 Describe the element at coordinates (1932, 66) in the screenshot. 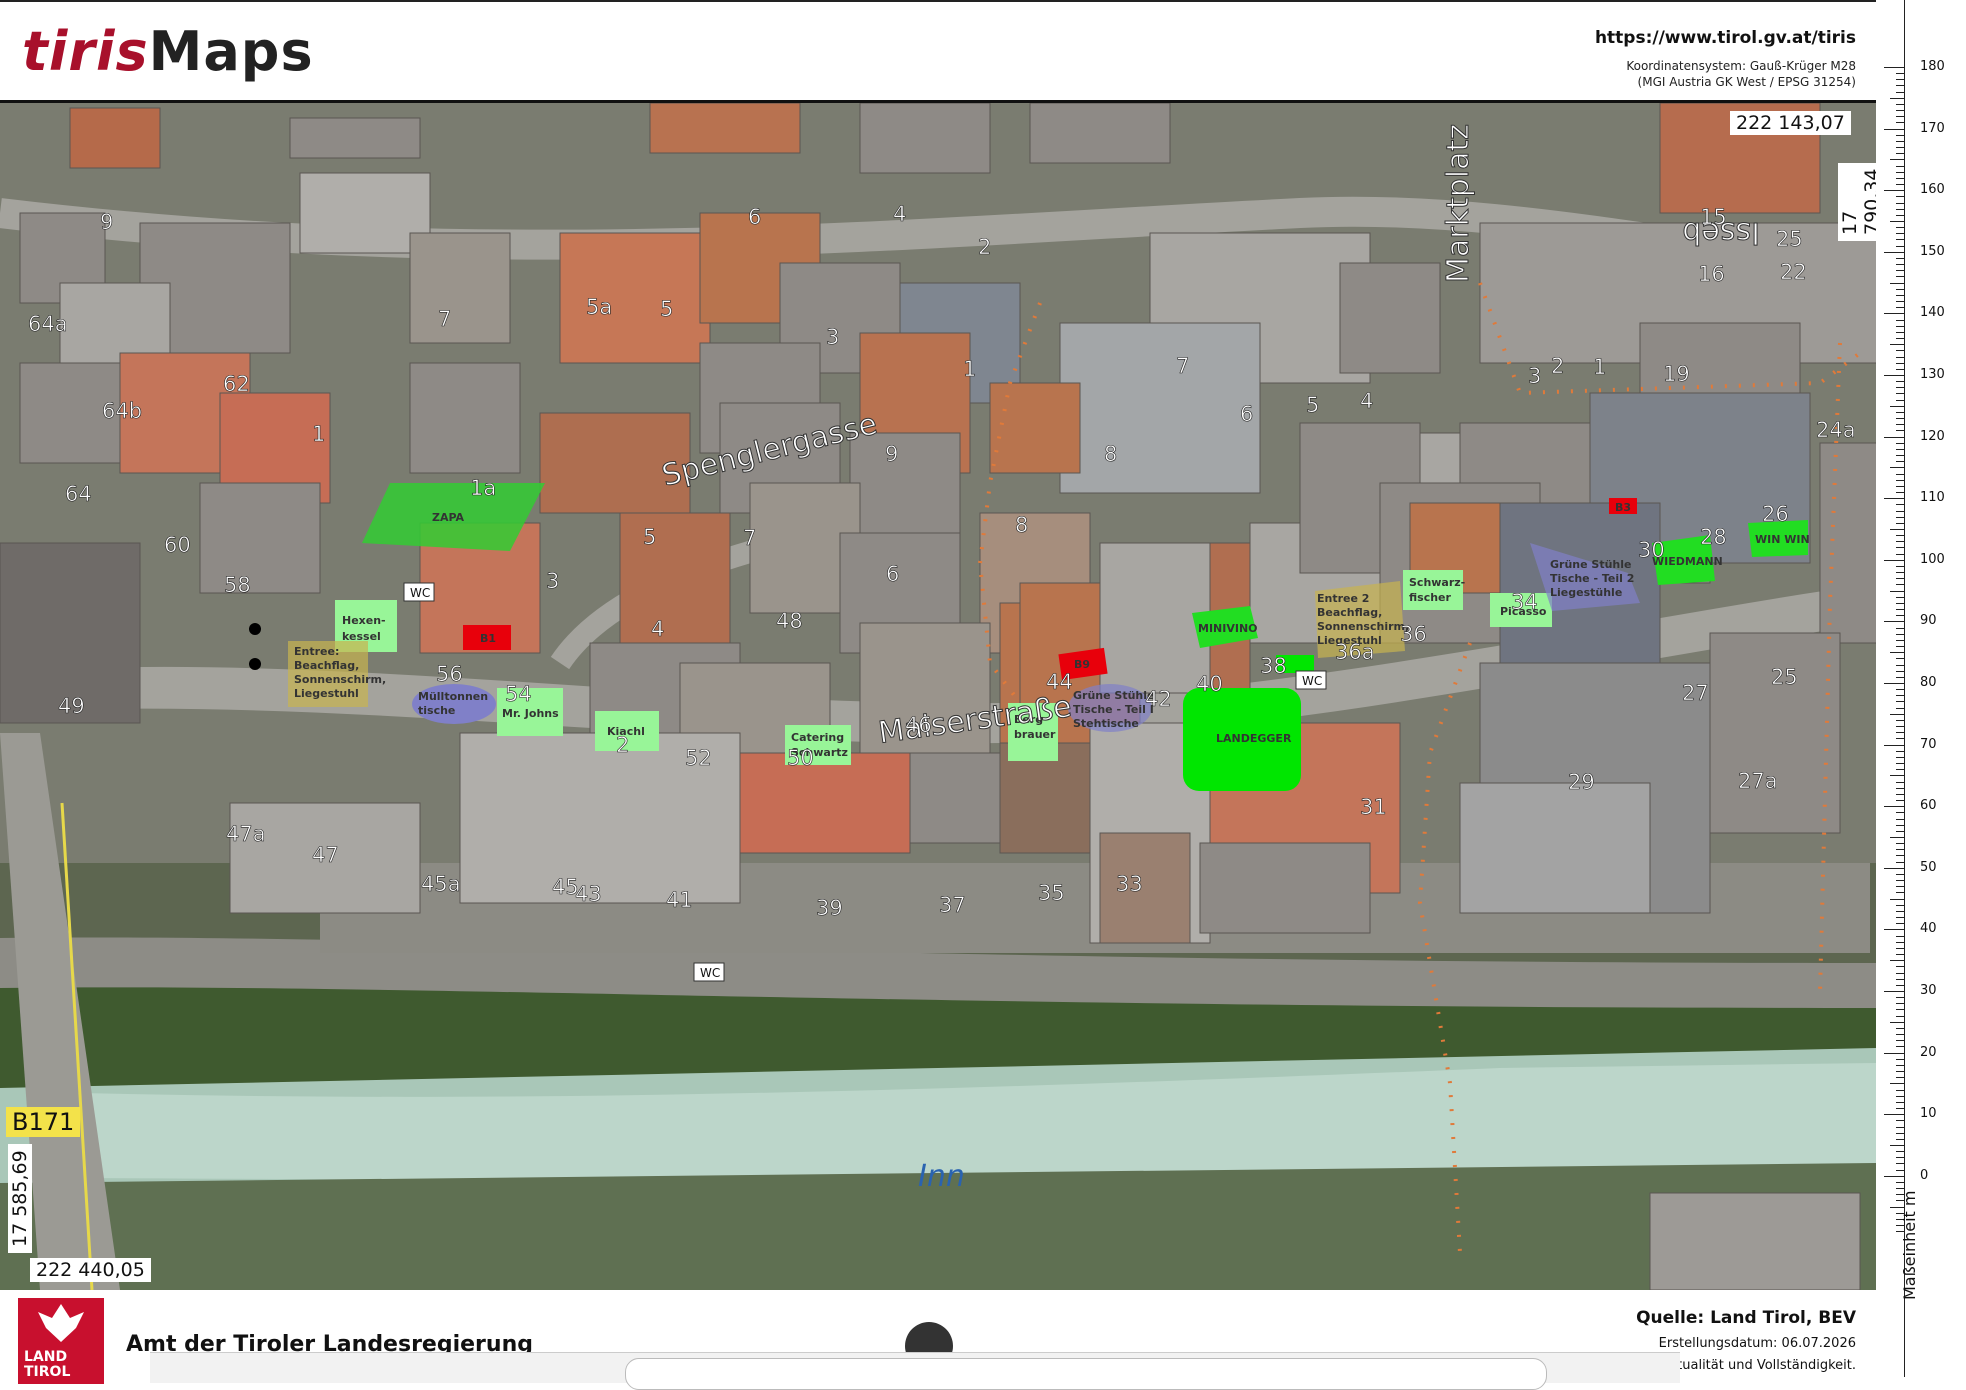

I see `scale-tick-label: 180` at that location.